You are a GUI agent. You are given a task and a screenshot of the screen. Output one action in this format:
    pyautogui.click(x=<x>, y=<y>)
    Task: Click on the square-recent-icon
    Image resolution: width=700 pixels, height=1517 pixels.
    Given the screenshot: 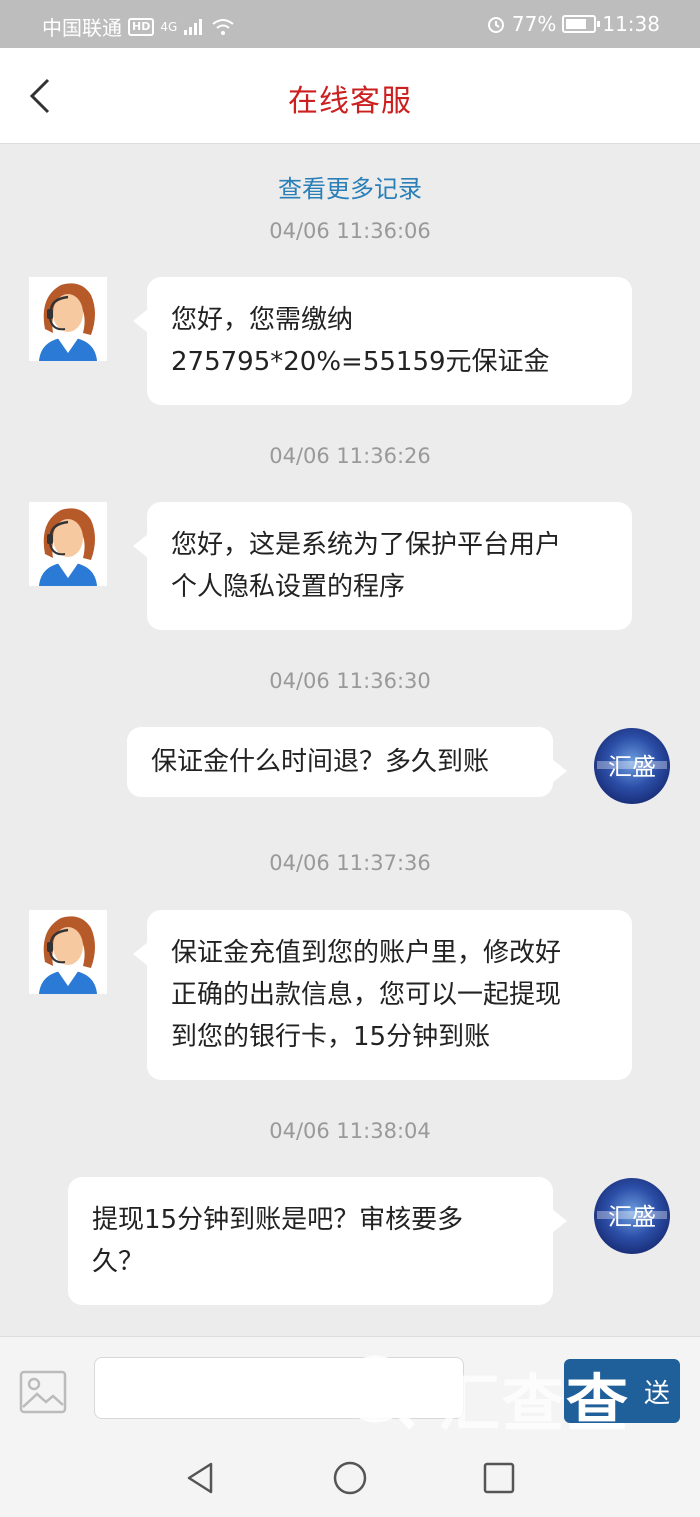 What is the action you would take?
    pyautogui.click(x=499, y=1478)
    